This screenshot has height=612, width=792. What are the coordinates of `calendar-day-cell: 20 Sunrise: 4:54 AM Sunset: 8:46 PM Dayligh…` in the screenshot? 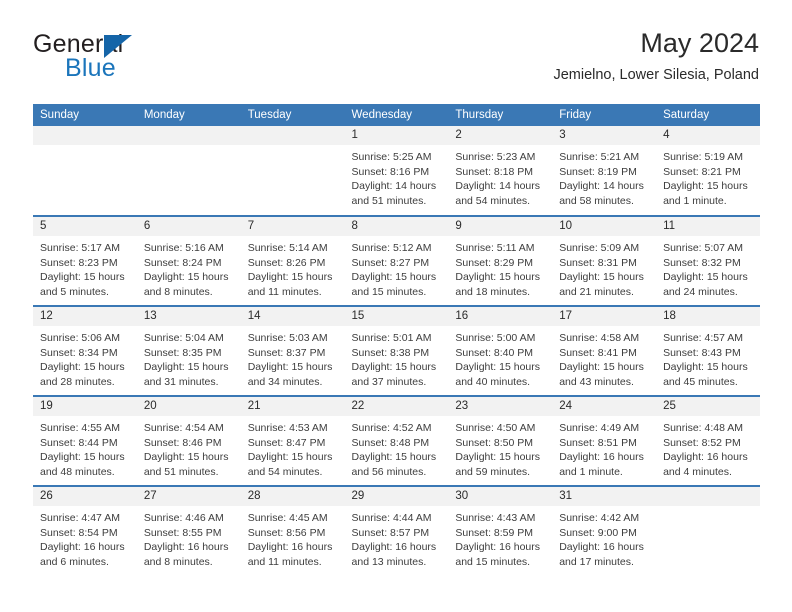 It's located at (188, 440).